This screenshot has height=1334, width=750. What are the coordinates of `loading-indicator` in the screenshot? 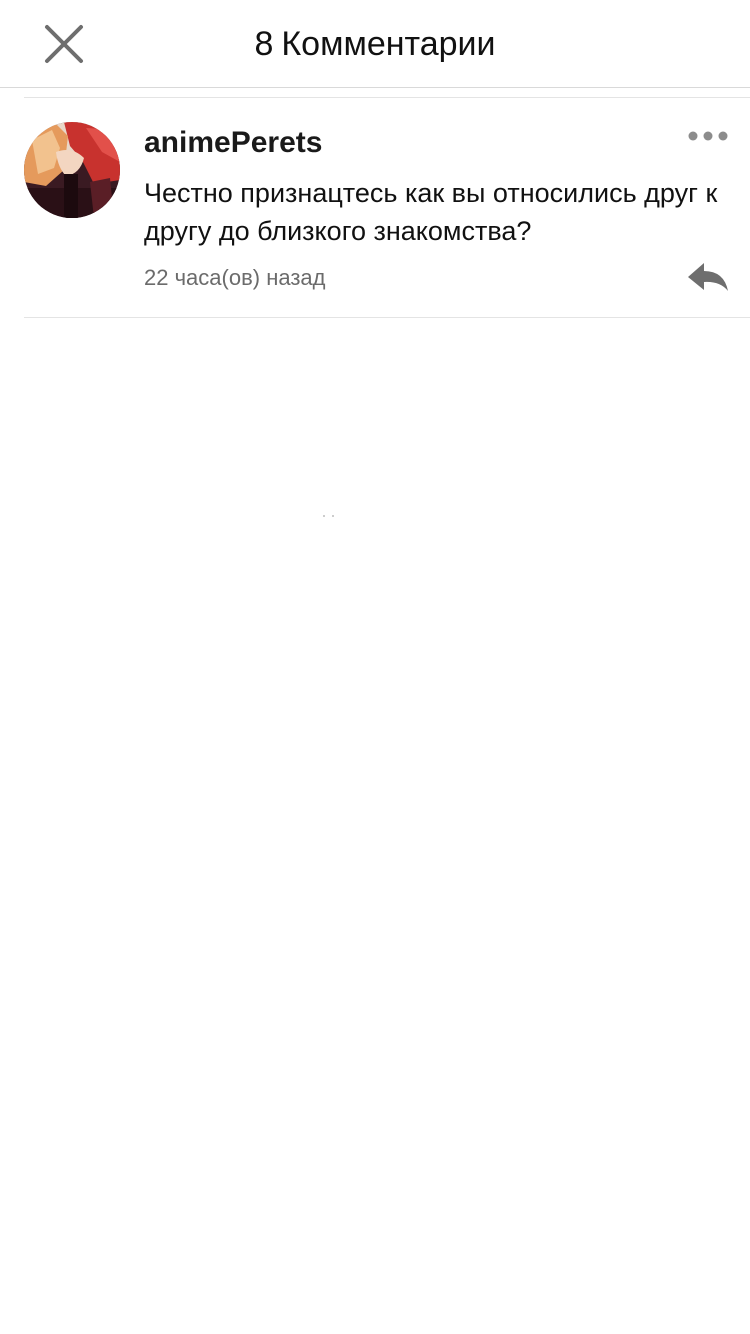 It's located at (330, 511).